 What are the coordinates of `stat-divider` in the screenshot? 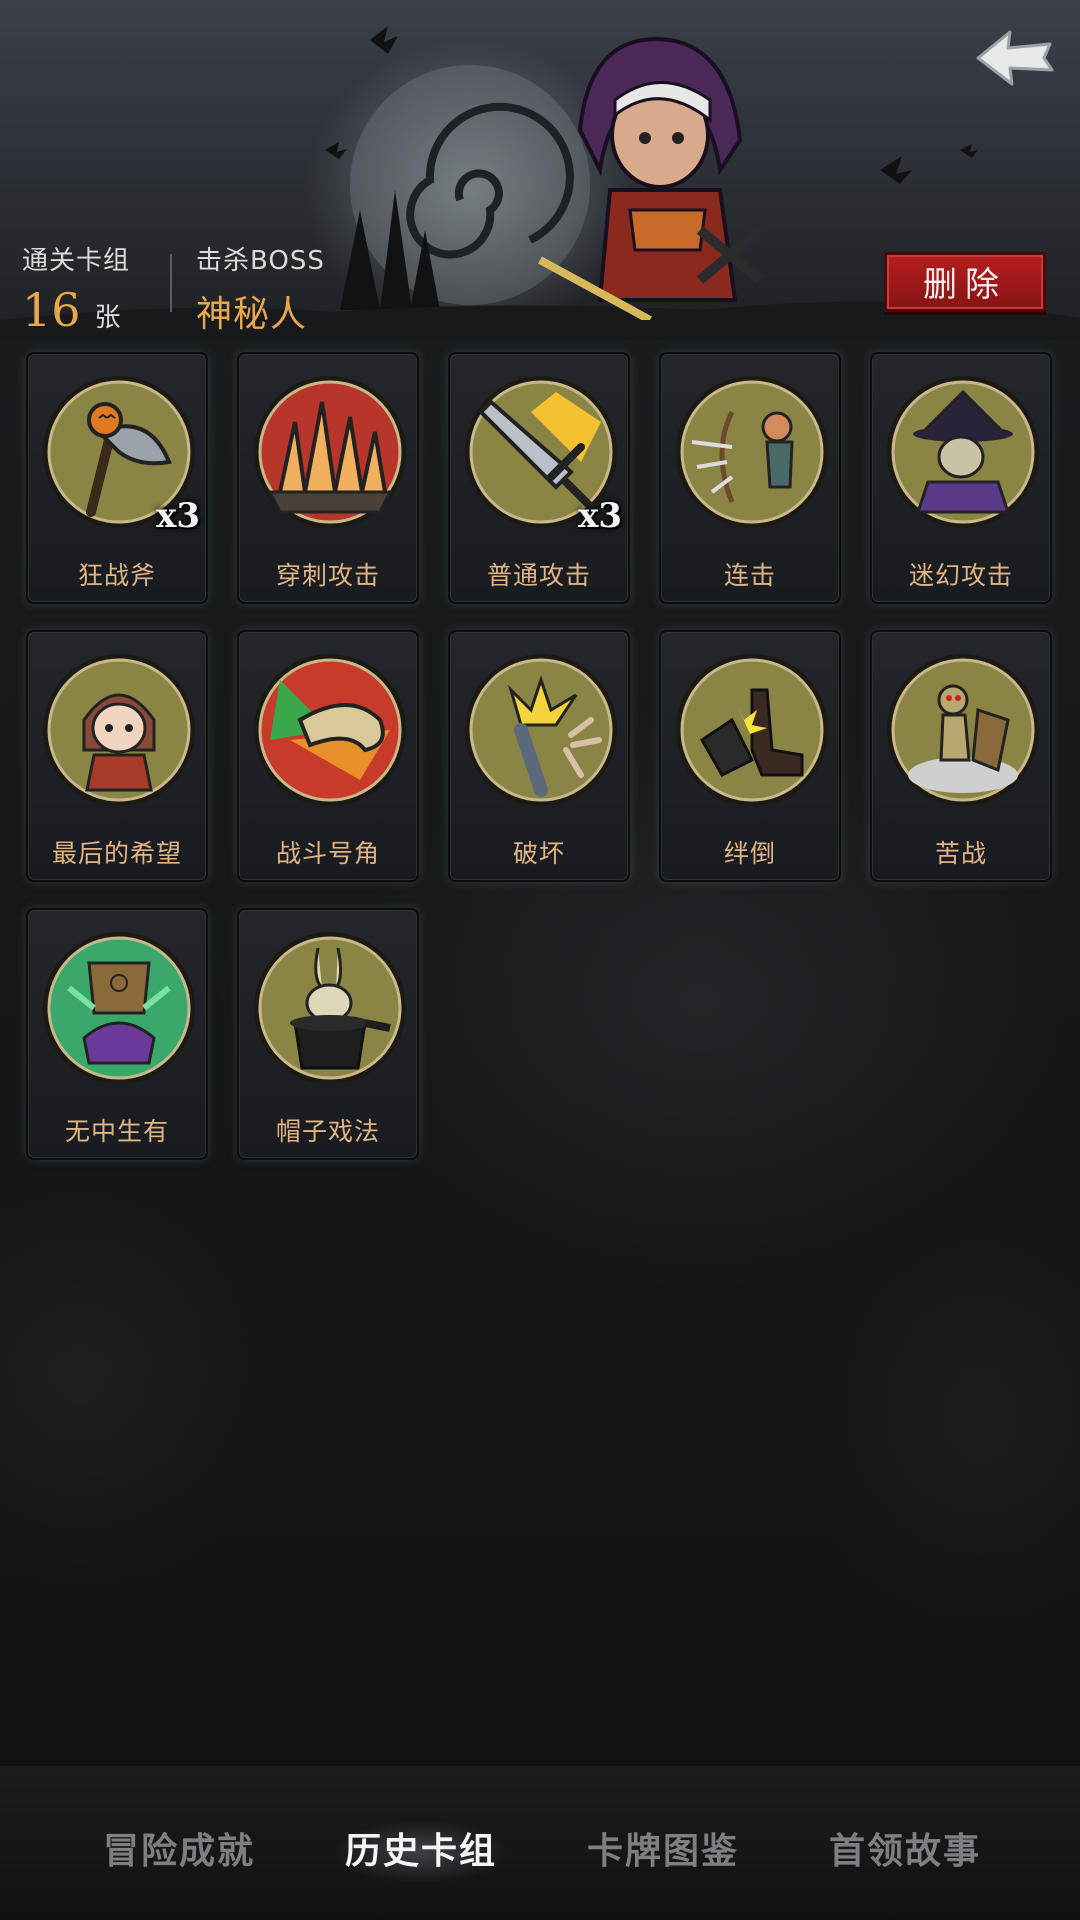 It's located at (171, 283).